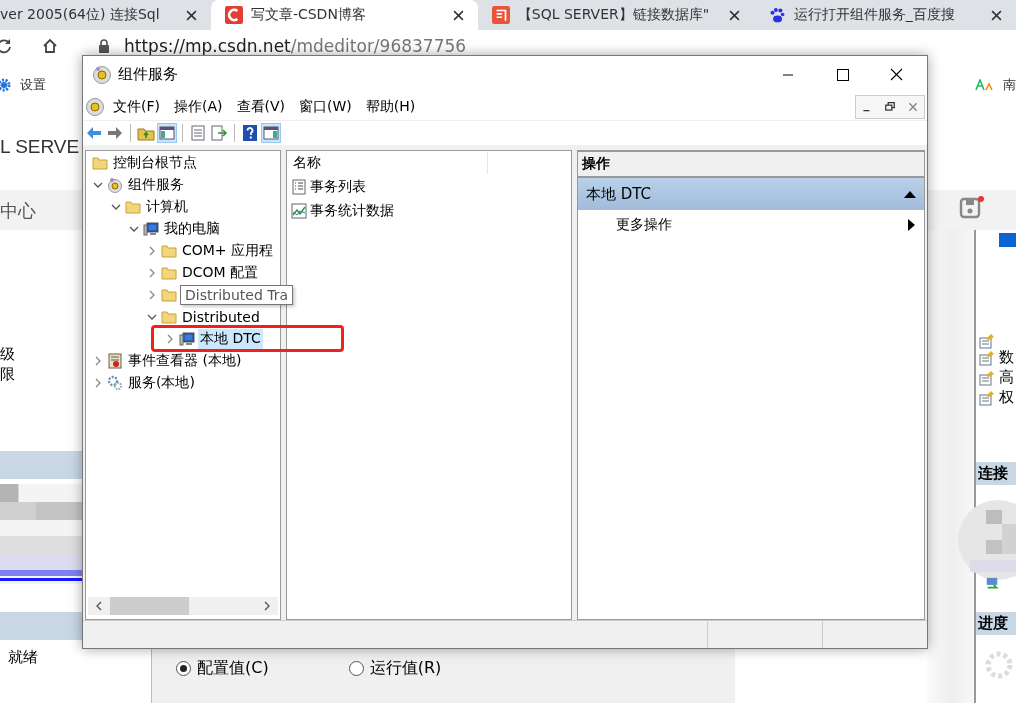  Describe the element at coordinates (230, 339) in the screenshot. I see `tree-item: 本地 DTC` at that location.